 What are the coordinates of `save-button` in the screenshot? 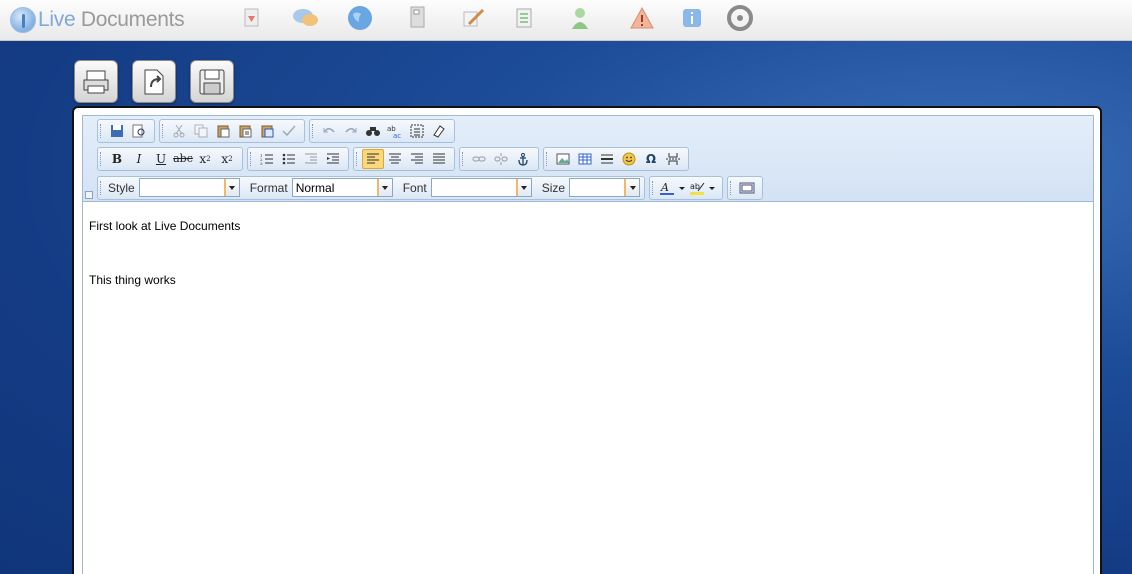 It's located at (212, 81).